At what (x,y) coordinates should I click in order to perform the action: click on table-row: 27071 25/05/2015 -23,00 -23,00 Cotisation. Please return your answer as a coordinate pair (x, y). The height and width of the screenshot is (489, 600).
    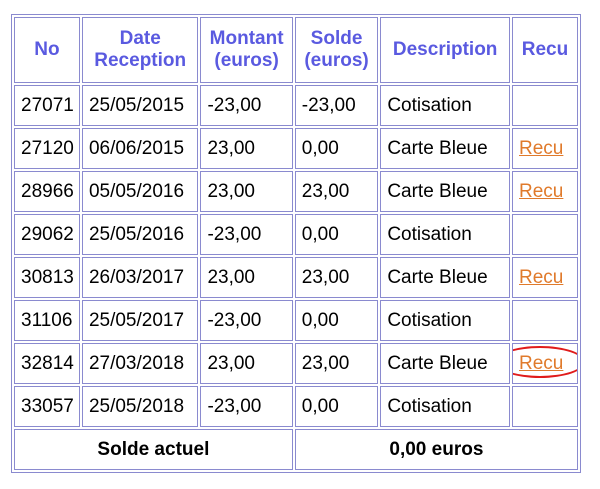
    Looking at the image, I should click on (296, 105).